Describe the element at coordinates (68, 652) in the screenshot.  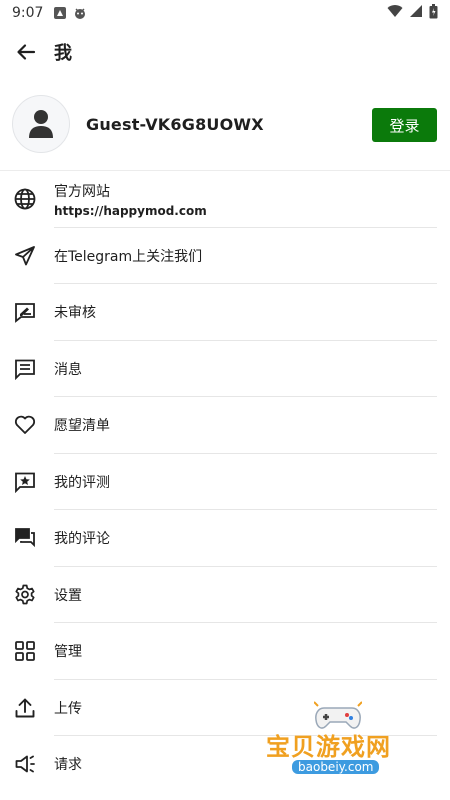
I see `menu-item-label: 管理` at that location.